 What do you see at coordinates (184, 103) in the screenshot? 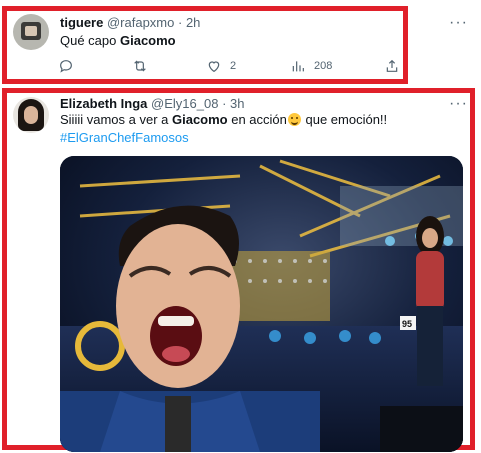
I see `user-handle: @Ely16_08` at bounding box center [184, 103].